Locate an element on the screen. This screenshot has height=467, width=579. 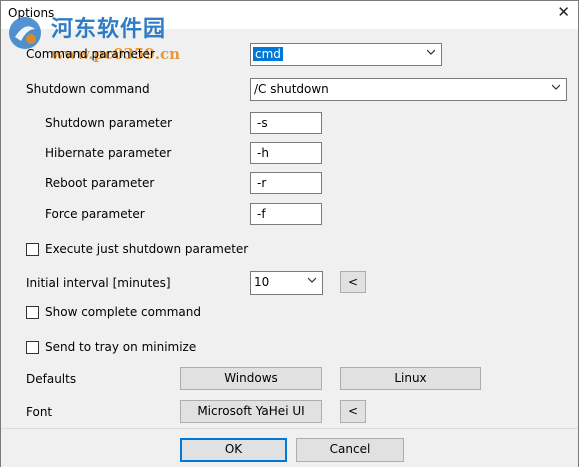
linux-defaults-button: Linux is located at coordinates (410, 378).